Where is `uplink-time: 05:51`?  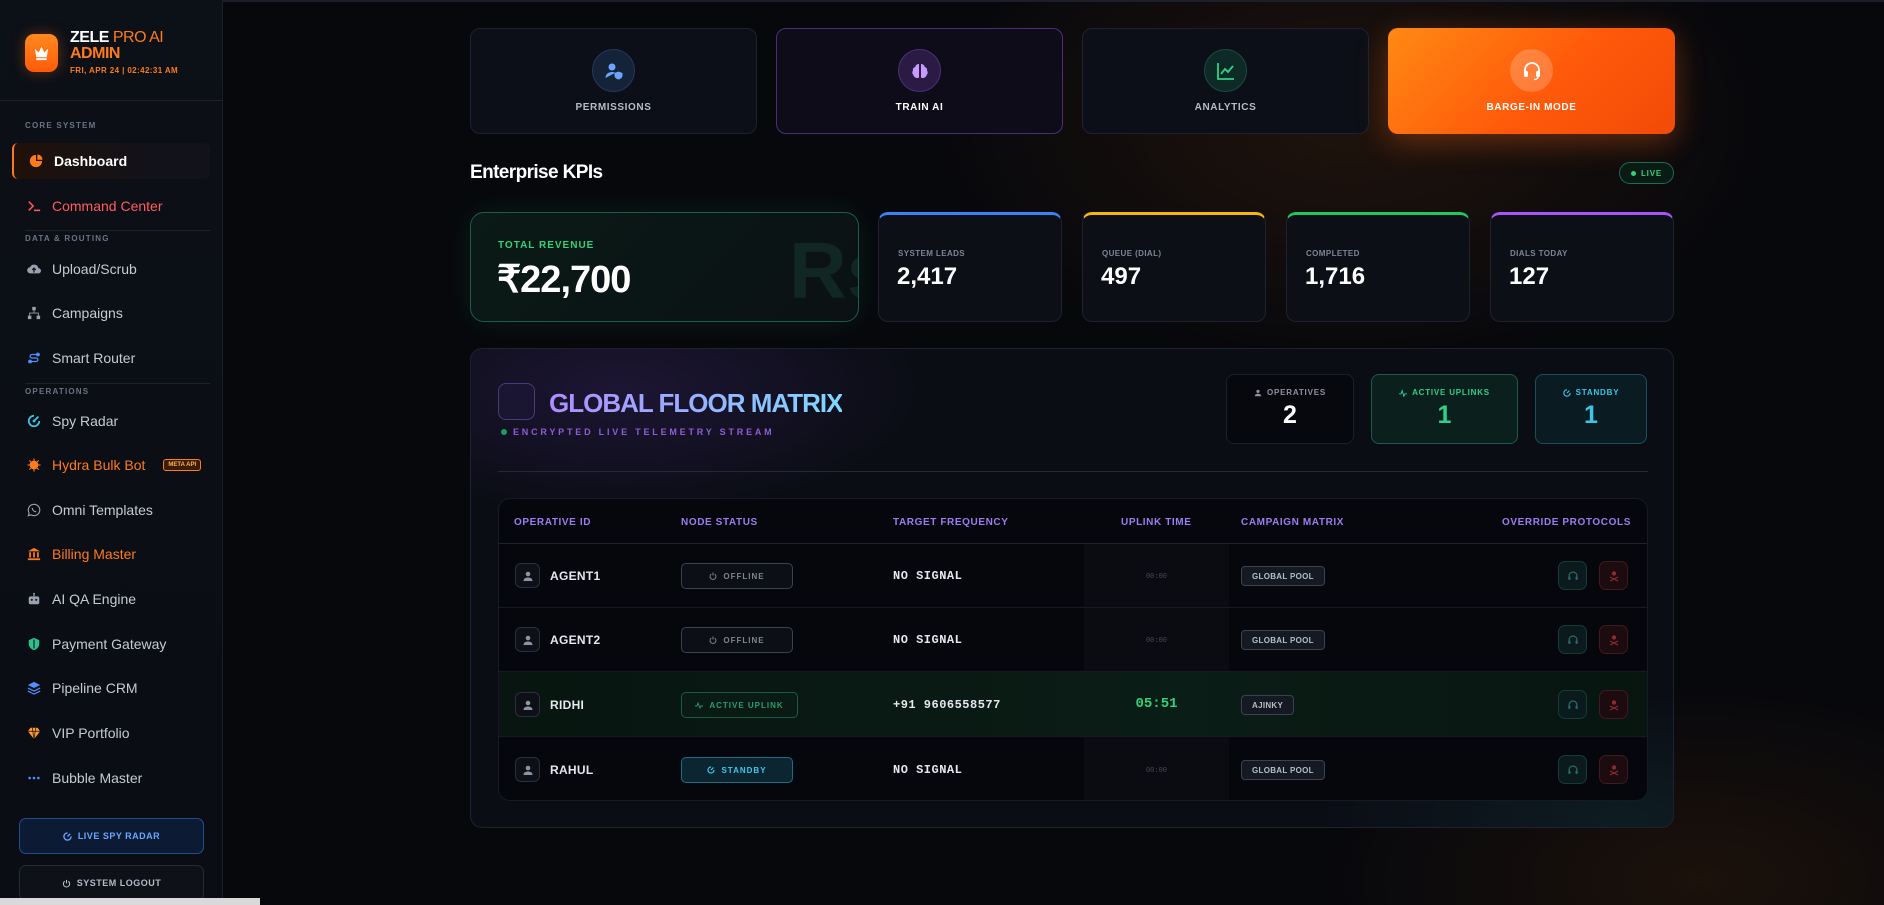 uplink-time: 05:51 is located at coordinates (1156, 704).